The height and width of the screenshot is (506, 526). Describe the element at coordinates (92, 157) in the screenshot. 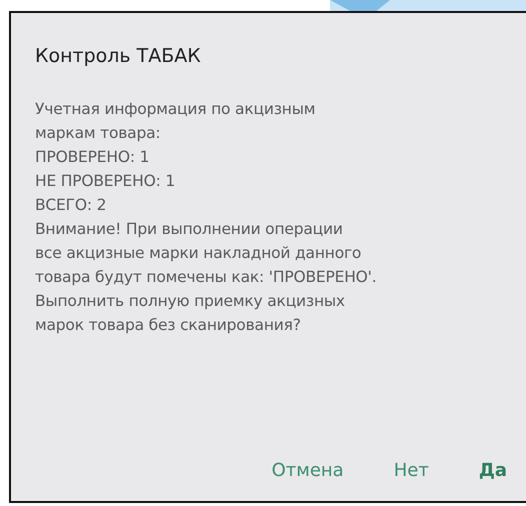

I see `message-text: ПРОВЕРЕНО: 1` at that location.